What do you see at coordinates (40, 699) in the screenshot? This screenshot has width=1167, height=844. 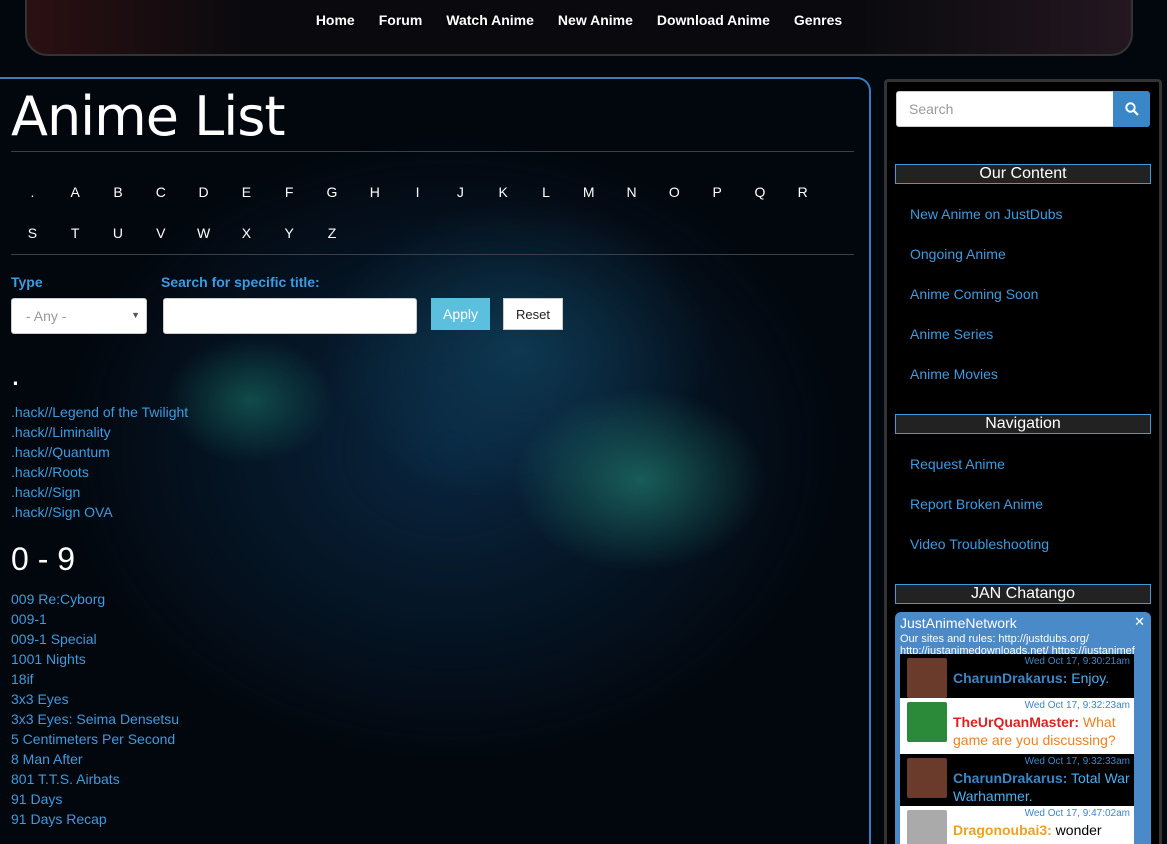 I see `anime-title-link: 3x3 Eyes` at bounding box center [40, 699].